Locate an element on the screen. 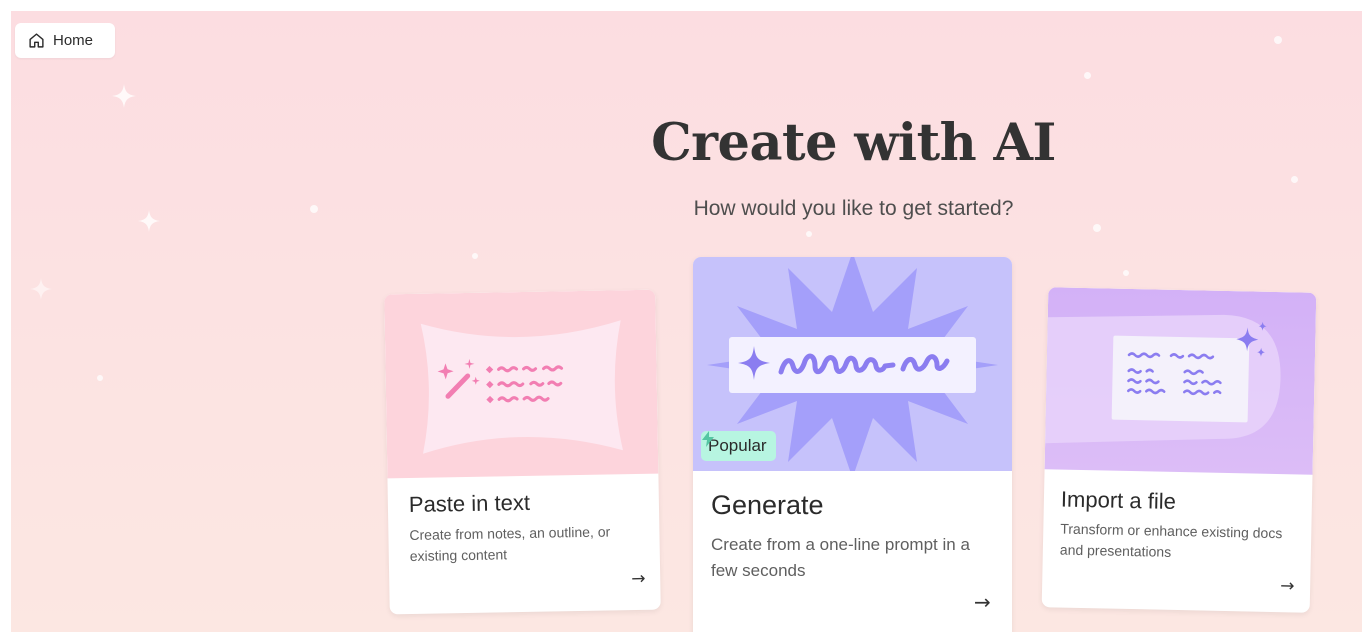 The height and width of the screenshot is (632, 1362). import-a-file-title: Import a file is located at coordinates (1118, 500).